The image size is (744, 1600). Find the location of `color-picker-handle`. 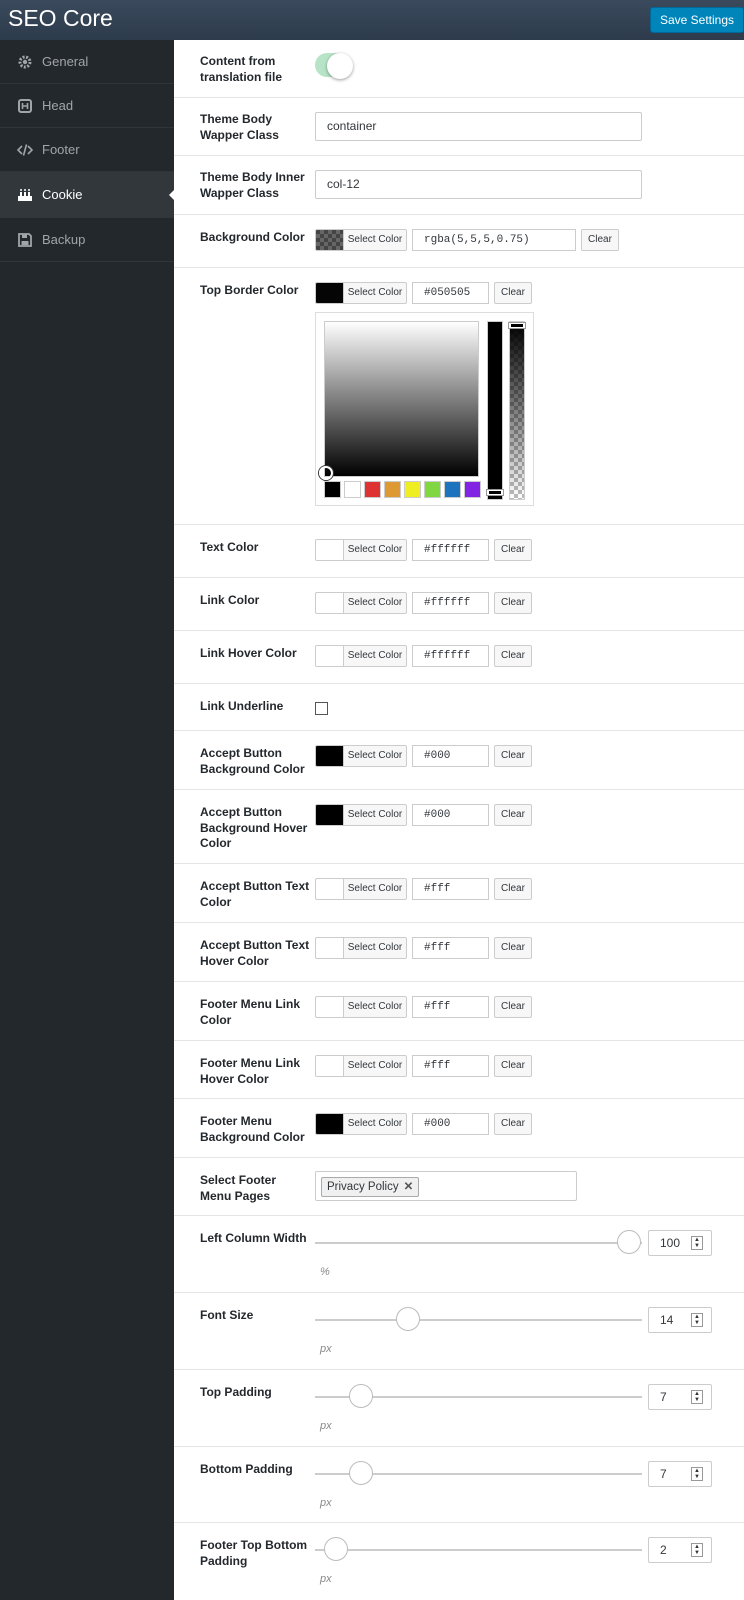

color-picker-handle is located at coordinates (326, 473).